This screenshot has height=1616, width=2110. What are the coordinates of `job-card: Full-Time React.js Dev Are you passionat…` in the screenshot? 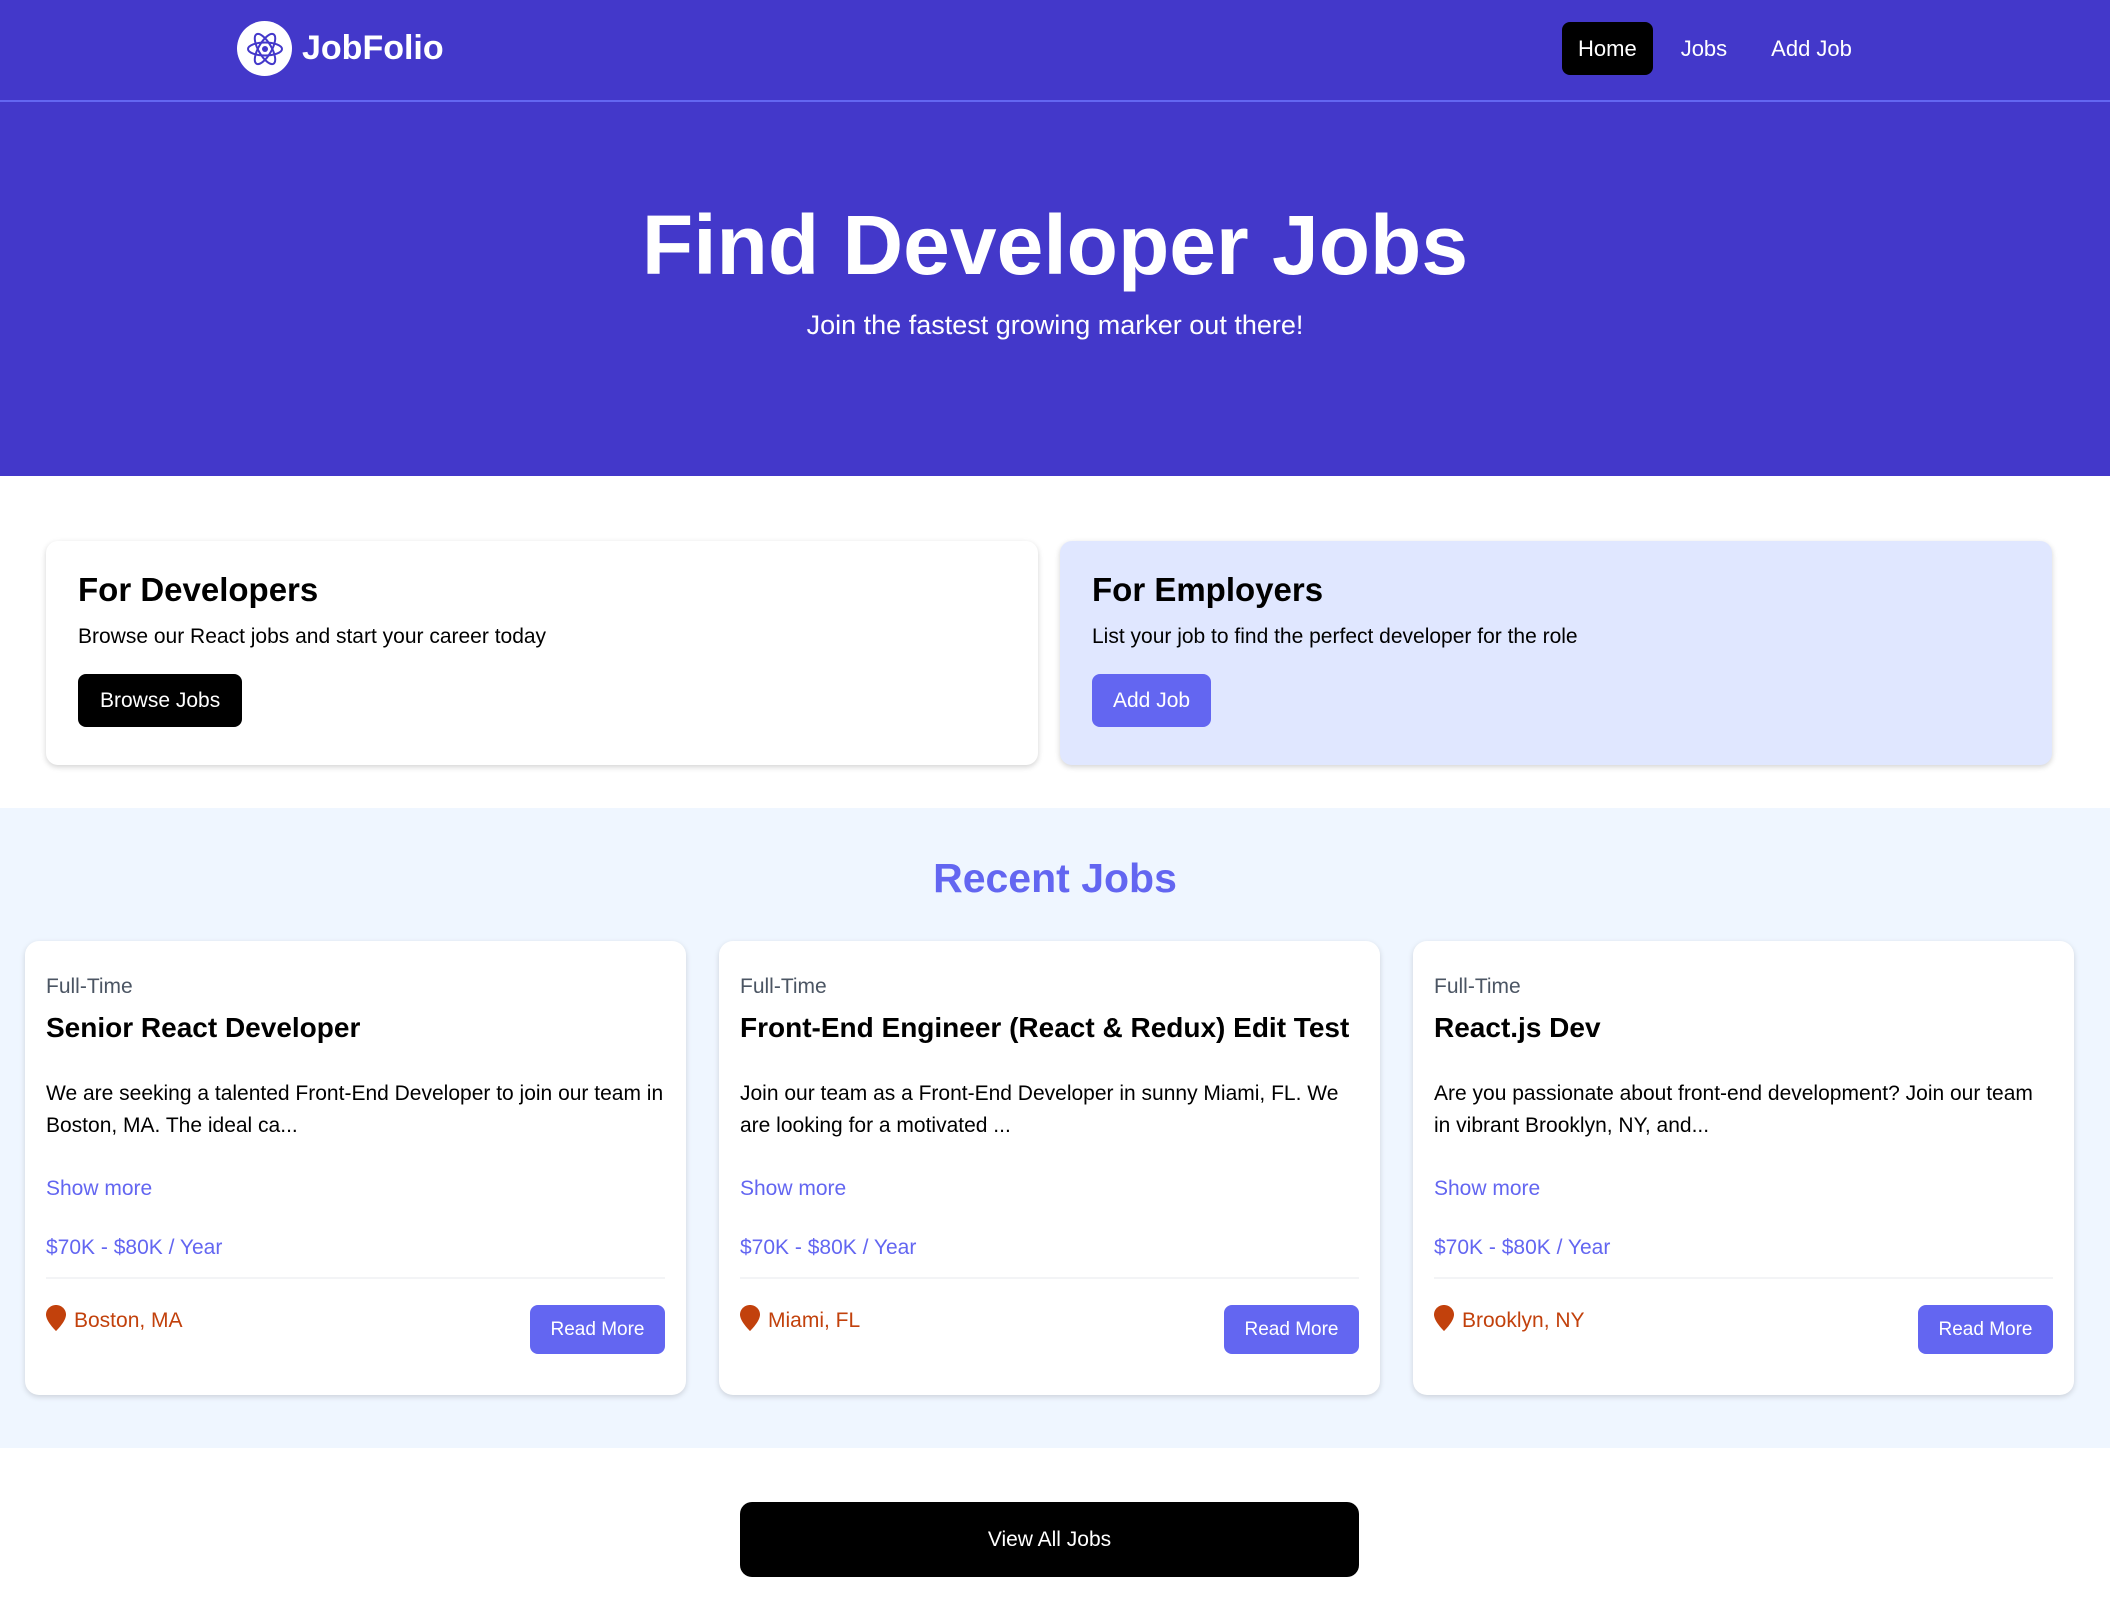 It's located at (1743, 1168).